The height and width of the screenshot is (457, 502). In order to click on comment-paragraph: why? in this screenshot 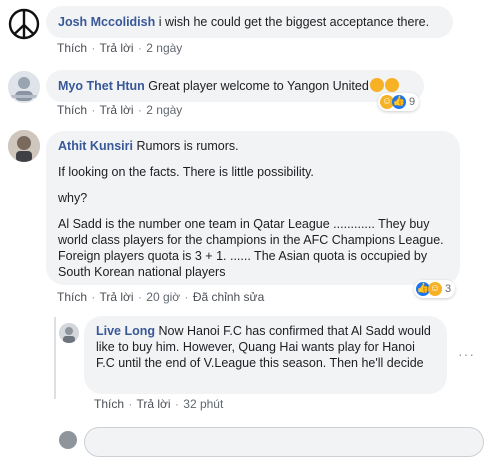, I will do `click(73, 198)`.